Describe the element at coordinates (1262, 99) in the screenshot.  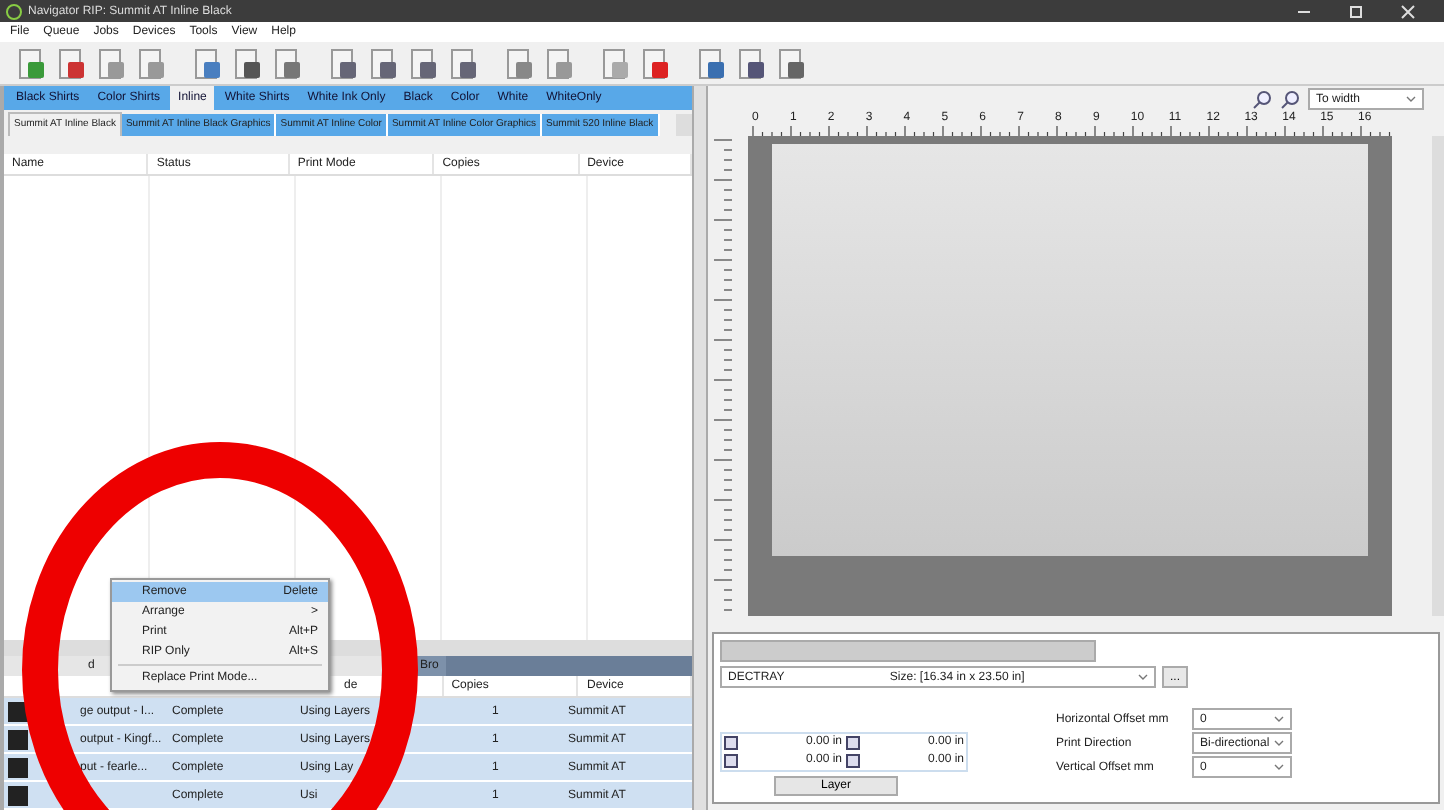
I see `zoom-in-icon` at that location.